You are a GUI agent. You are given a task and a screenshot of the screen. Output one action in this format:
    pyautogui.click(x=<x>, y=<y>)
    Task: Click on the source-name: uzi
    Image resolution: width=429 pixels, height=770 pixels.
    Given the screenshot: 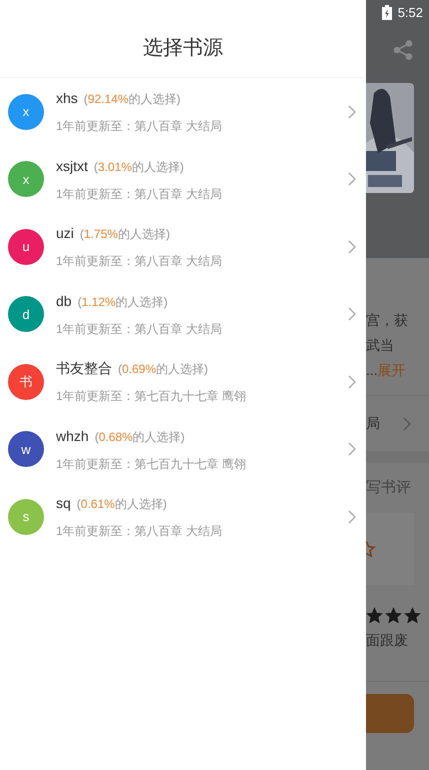 What is the action you would take?
    pyautogui.click(x=65, y=234)
    